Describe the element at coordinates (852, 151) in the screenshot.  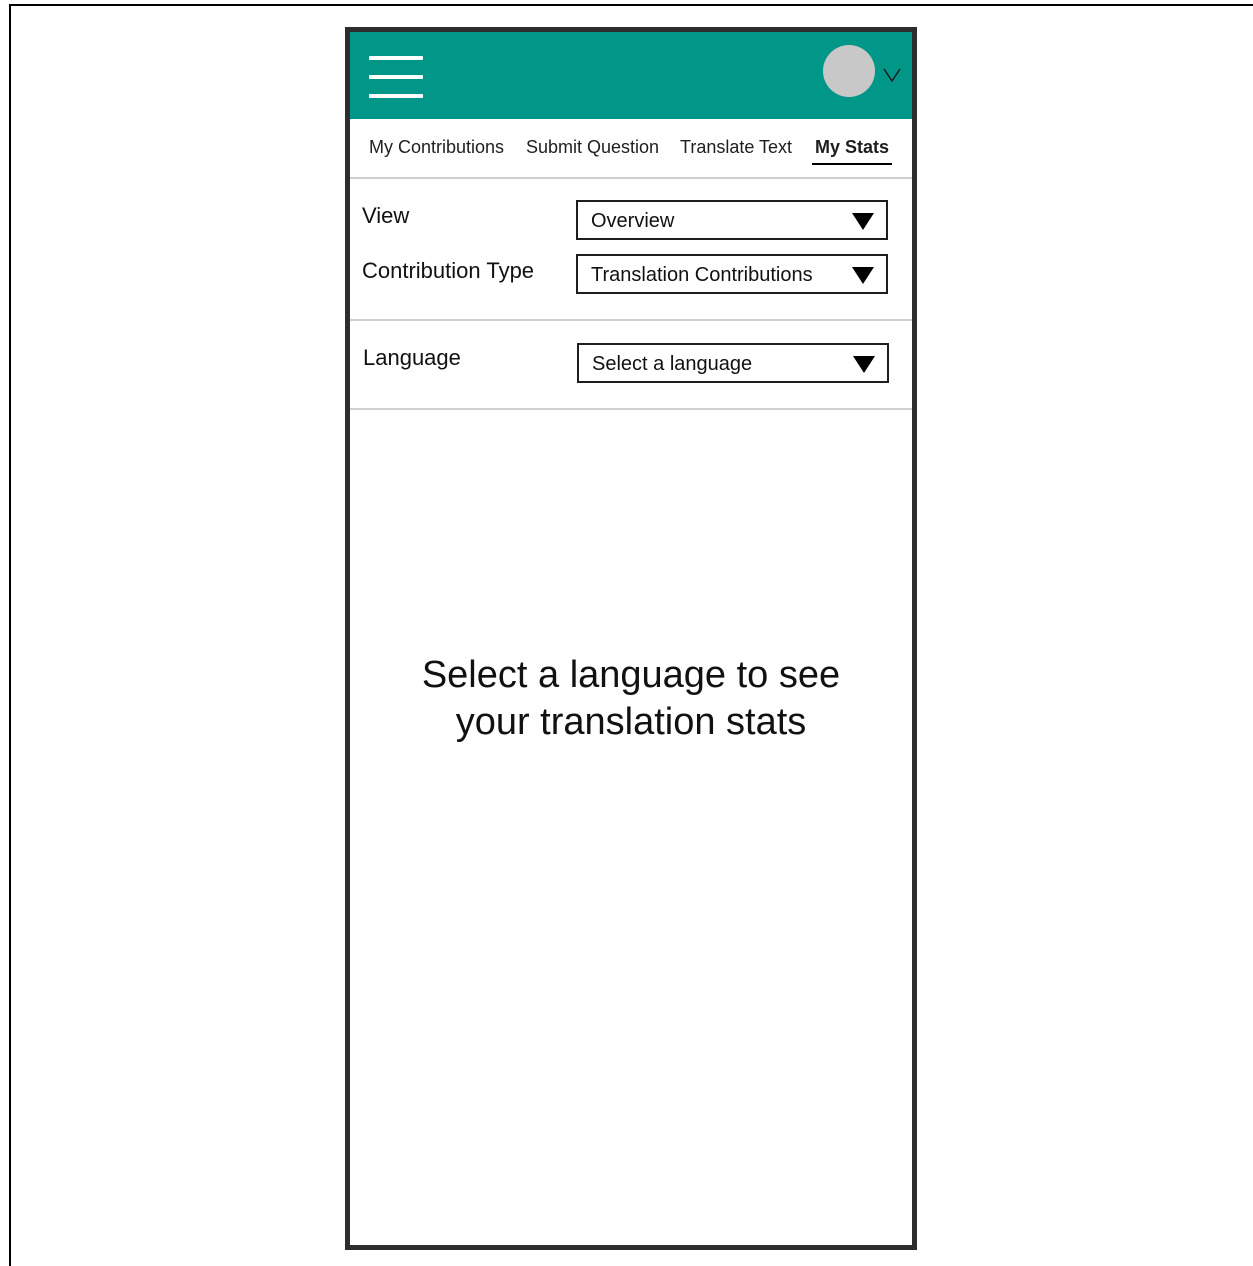
I see `tab-my-stats: My Stats` at that location.